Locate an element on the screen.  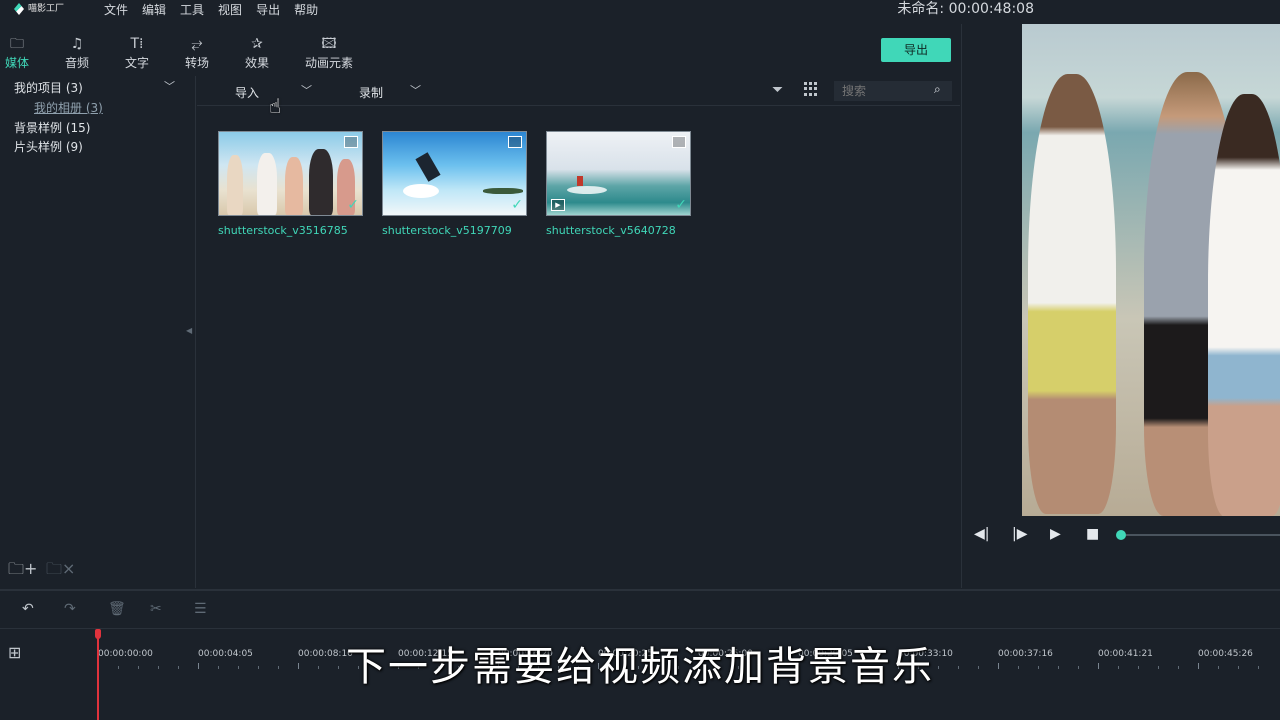
sidebar-item-intro-samples: 片头样例 (9) is located at coordinates (48, 146).